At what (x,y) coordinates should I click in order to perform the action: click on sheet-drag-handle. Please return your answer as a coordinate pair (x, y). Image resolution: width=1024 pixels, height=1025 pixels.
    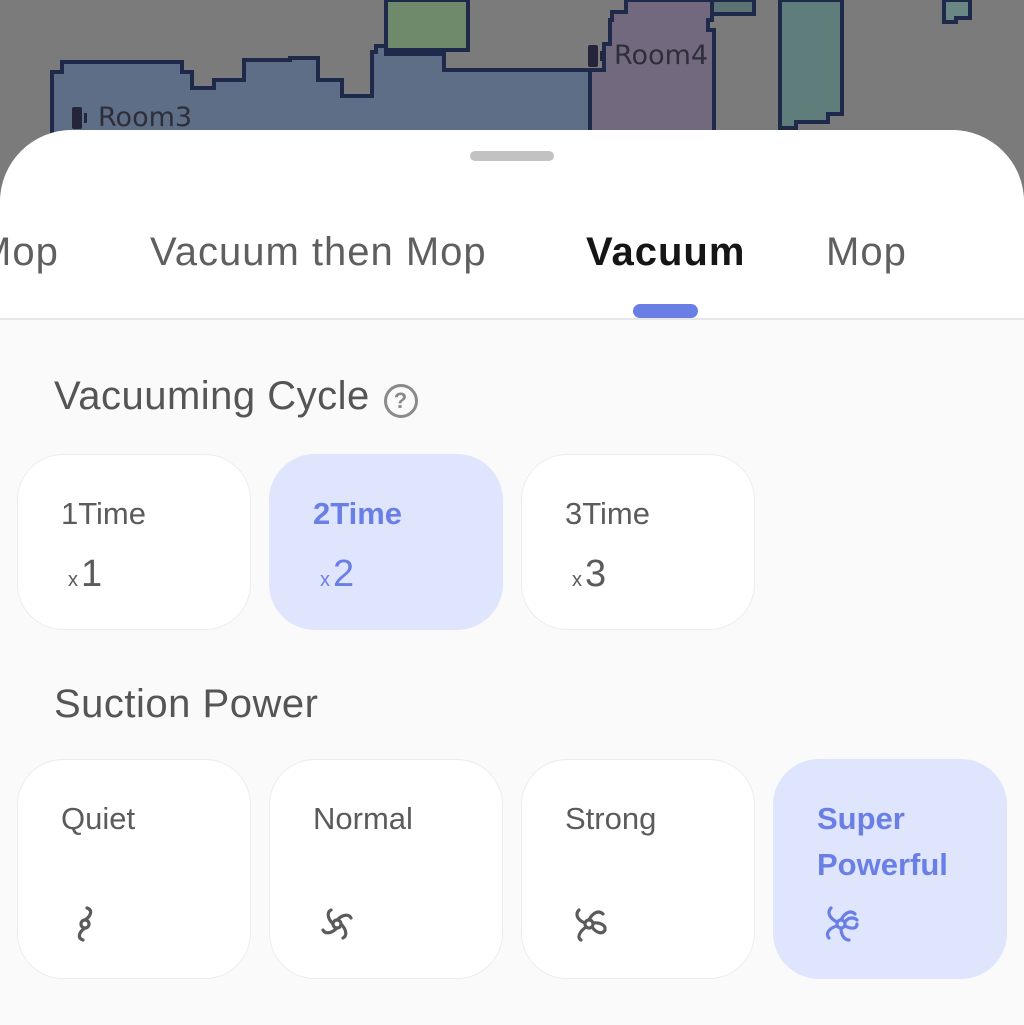
    Looking at the image, I should click on (512, 156).